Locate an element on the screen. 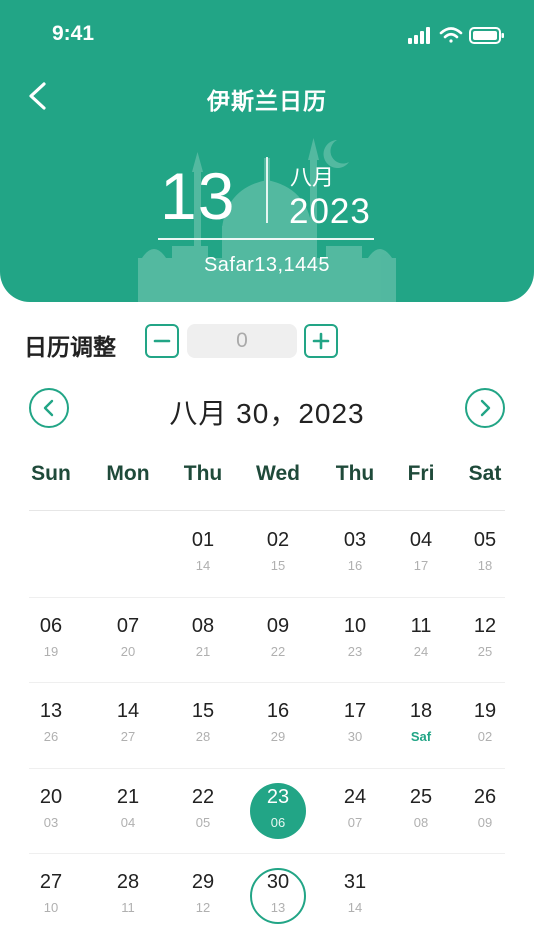 The height and width of the screenshot is (950, 534). day-cell: 16 29 is located at coordinates (278, 724).